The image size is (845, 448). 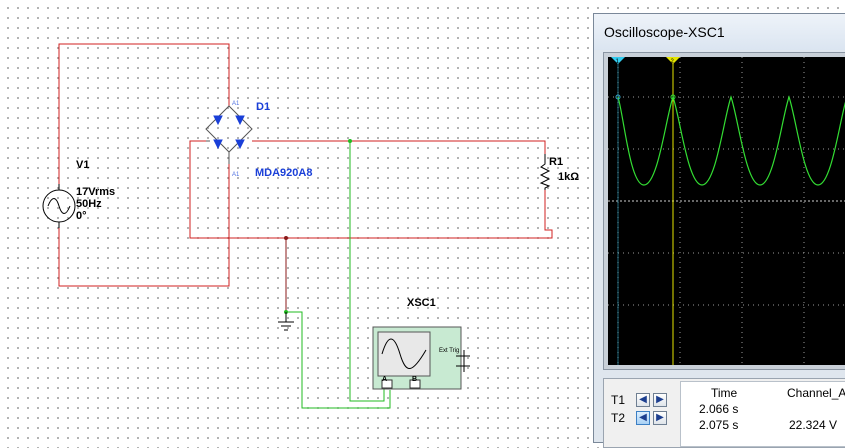 What do you see at coordinates (569, 177) in the screenshot?
I see `resistor-value-label: 1kΩ` at bounding box center [569, 177].